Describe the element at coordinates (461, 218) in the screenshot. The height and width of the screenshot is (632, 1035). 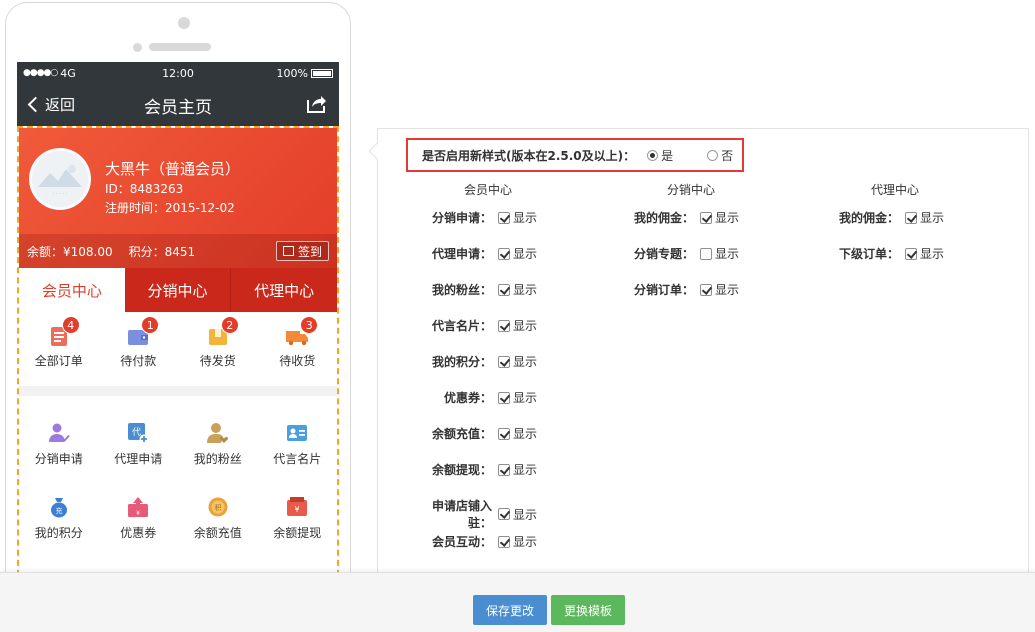
I see `setting-label: 分销申请：` at that location.